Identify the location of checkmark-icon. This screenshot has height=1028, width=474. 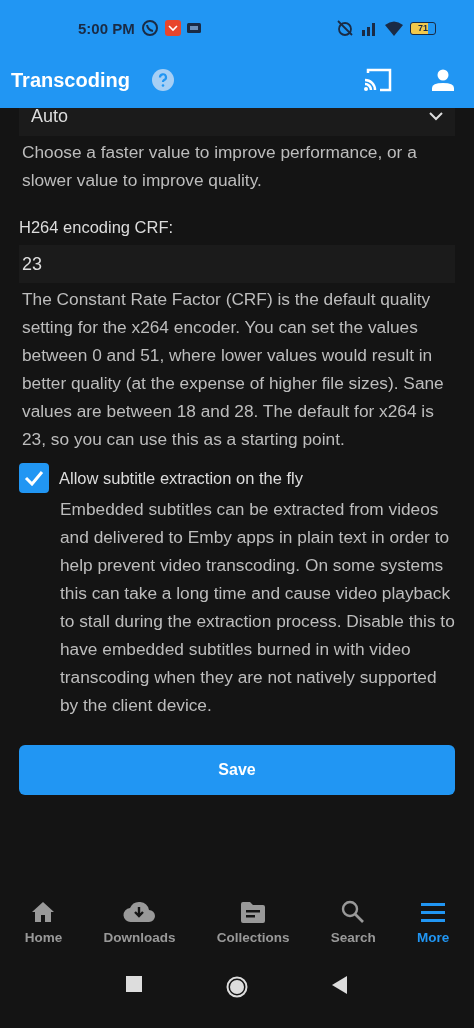
(34, 478).